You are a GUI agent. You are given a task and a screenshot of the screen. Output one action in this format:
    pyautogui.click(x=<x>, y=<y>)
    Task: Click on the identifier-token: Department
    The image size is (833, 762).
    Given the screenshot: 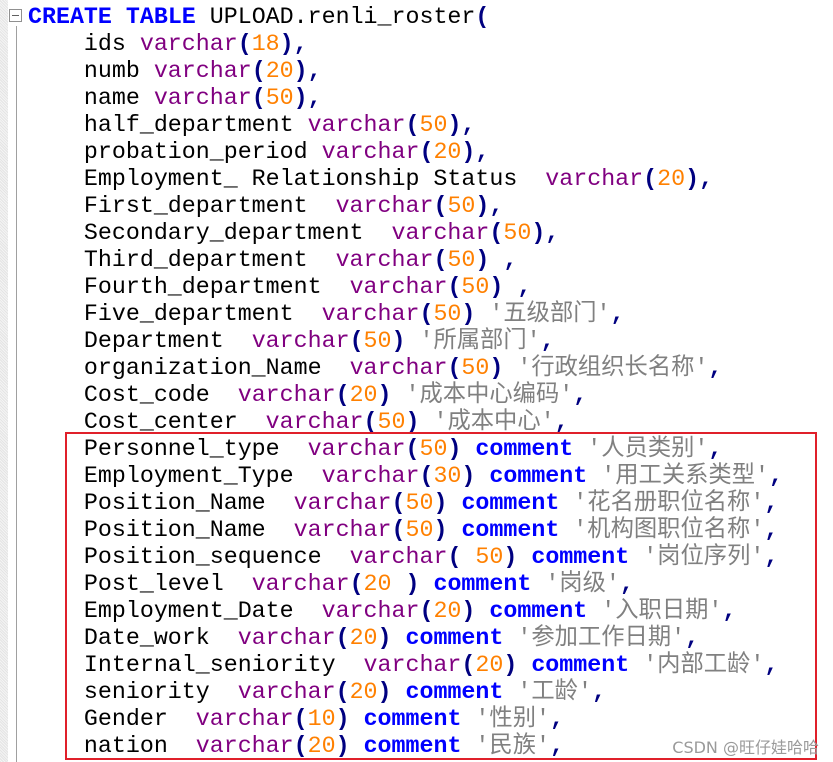 What is the action you would take?
    pyautogui.click(x=140, y=341)
    